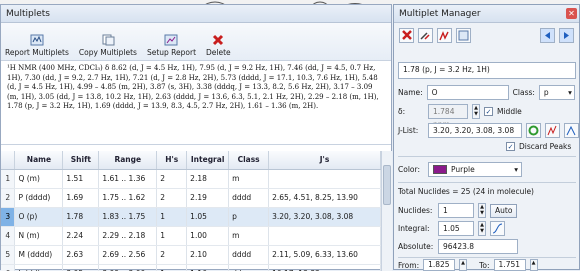 The width and height of the screenshot is (580, 271). Describe the element at coordinates (324, 217) in the screenshot. I see `table-cell: 3.20, 3.20, 3.08, 3.08` at that location.